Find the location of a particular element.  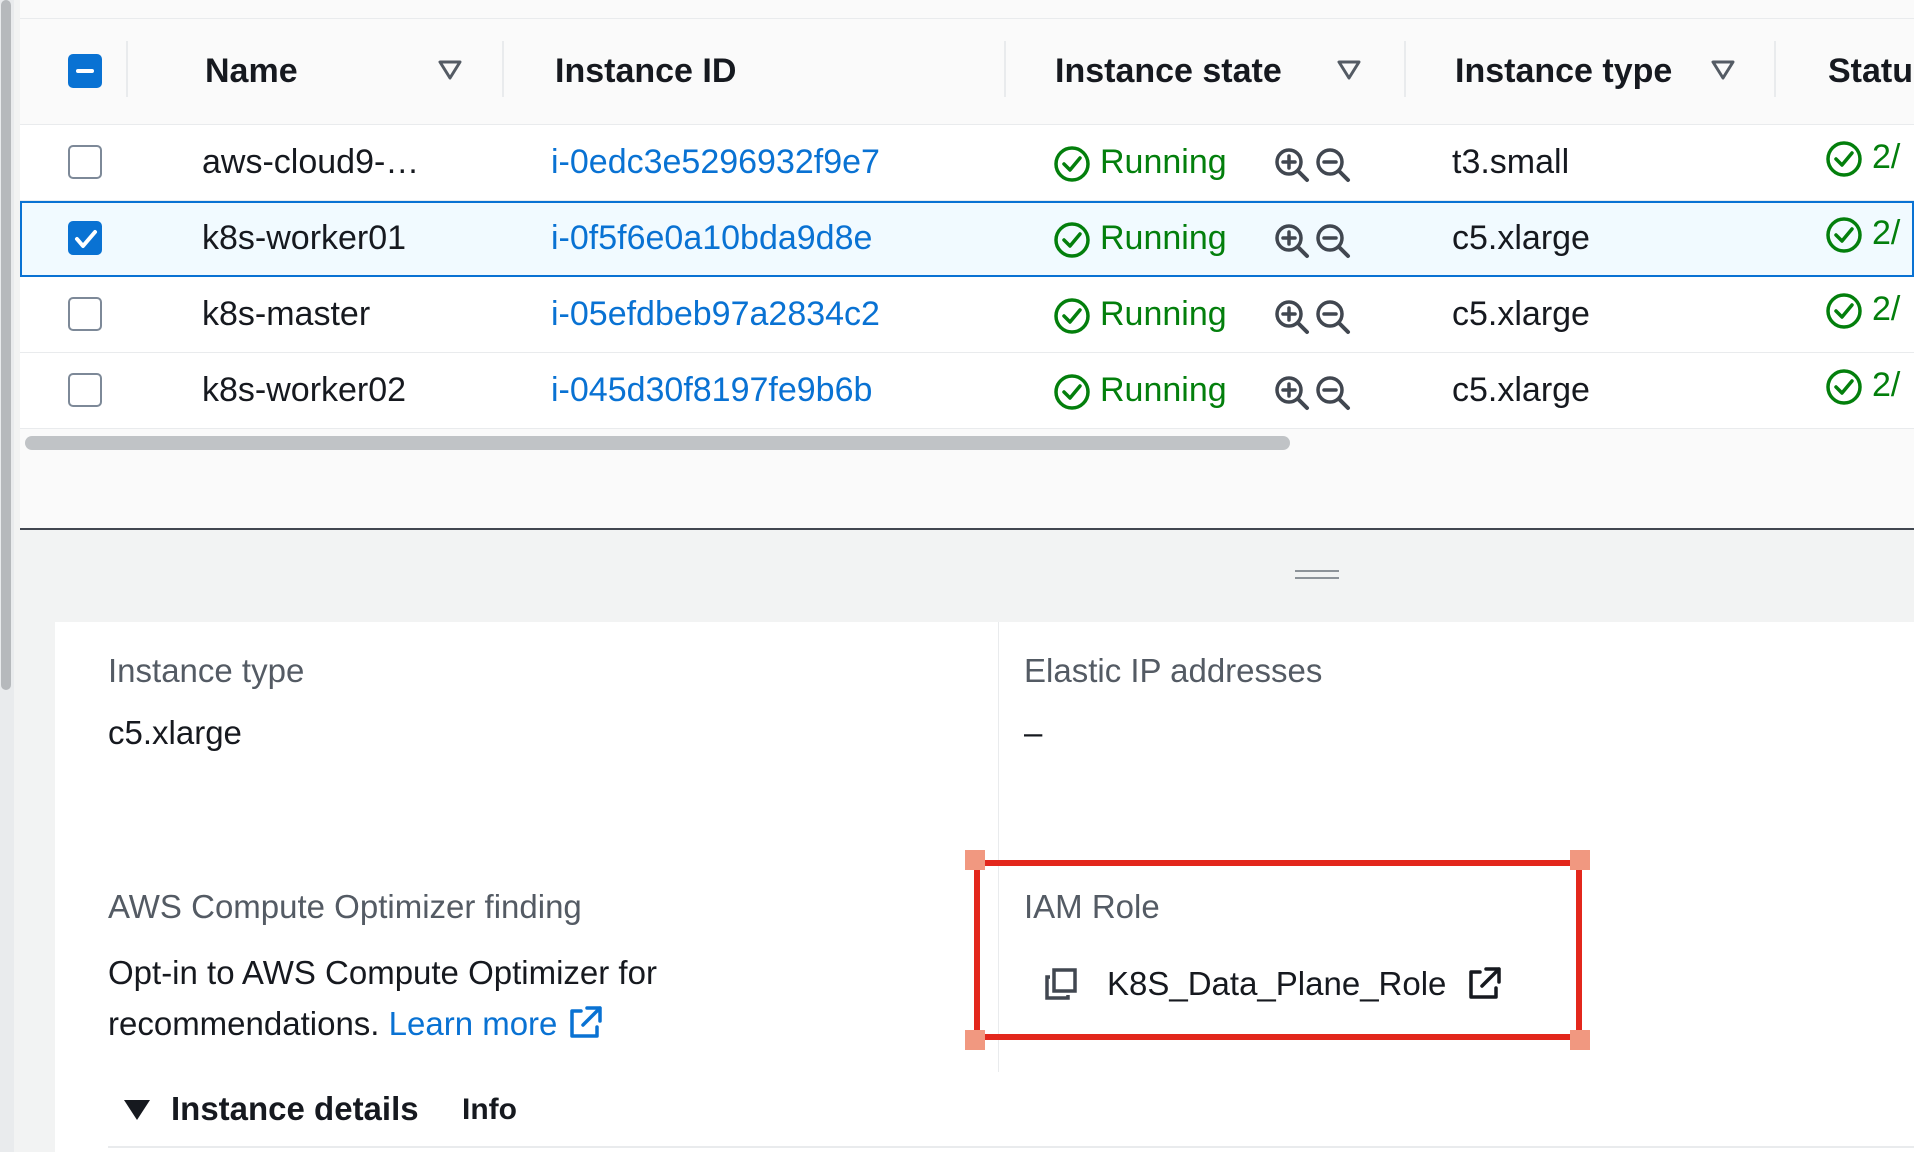

highlight-box is located at coordinates (1278, 950).